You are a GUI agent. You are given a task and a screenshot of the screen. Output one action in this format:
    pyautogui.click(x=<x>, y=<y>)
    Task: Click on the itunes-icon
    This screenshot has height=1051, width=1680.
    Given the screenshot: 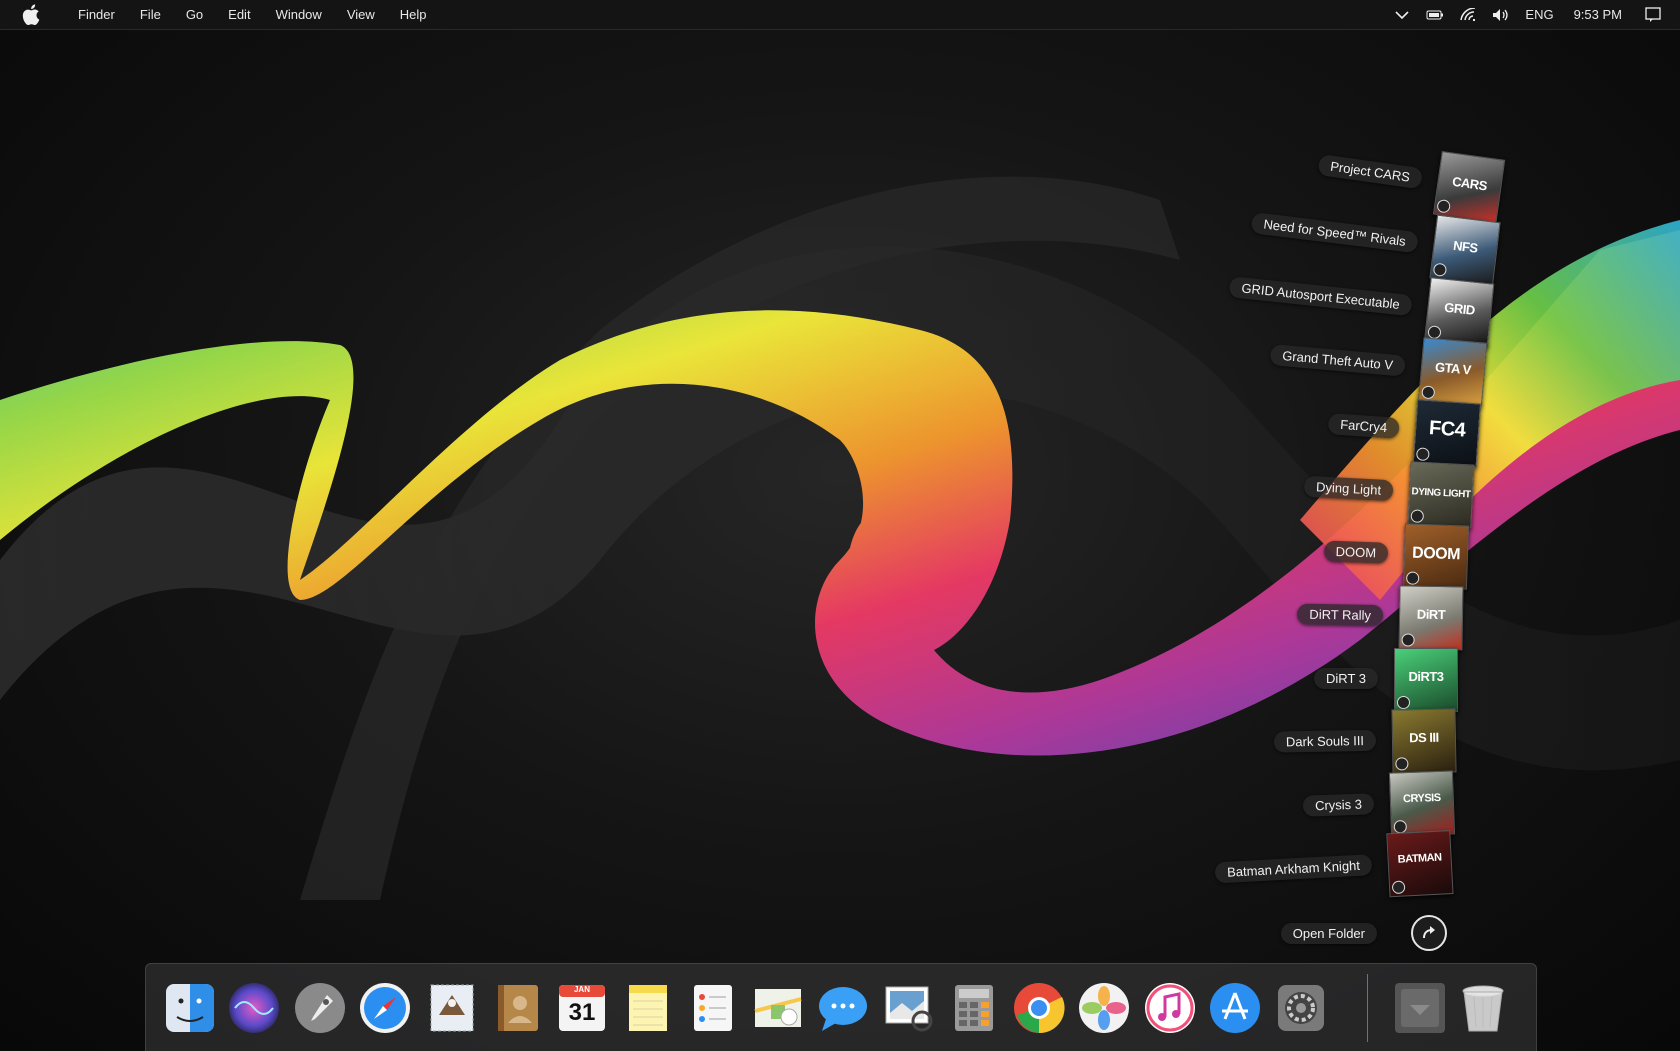 What is the action you would take?
    pyautogui.click(x=1170, y=1008)
    